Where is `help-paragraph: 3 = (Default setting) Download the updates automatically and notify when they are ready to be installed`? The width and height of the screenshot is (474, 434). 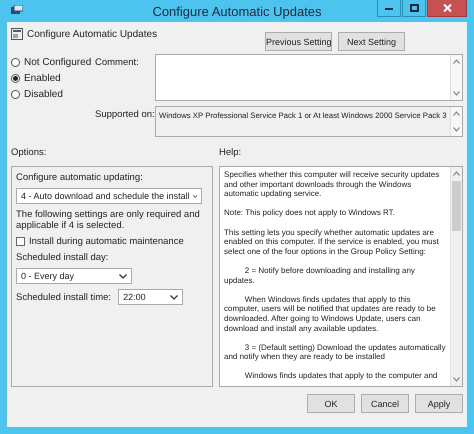 help-paragraph: 3 = (Default setting) Download the updates automatically and notify when they are ready to be installed is located at coordinates (335, 352).